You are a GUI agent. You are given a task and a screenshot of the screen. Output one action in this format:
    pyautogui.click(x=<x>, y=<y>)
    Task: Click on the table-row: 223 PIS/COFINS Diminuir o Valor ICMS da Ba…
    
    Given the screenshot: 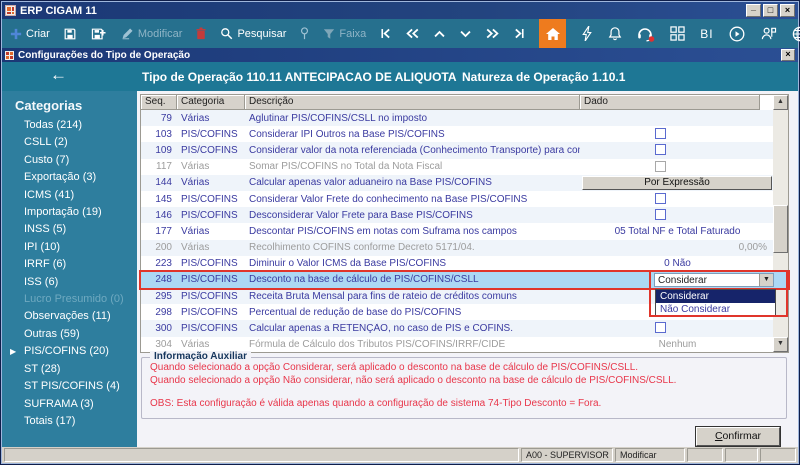 What is the action you would take?
    pyautogui.click(x=464, y=264)
    